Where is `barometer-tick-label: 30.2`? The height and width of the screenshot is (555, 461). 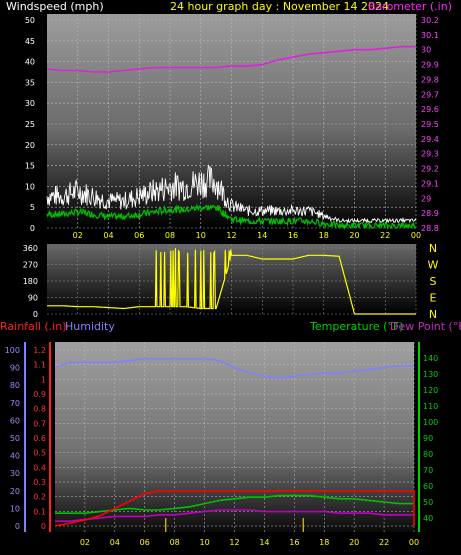
barometer-tick-label: 30.2 is located at coordinates (430, 20).